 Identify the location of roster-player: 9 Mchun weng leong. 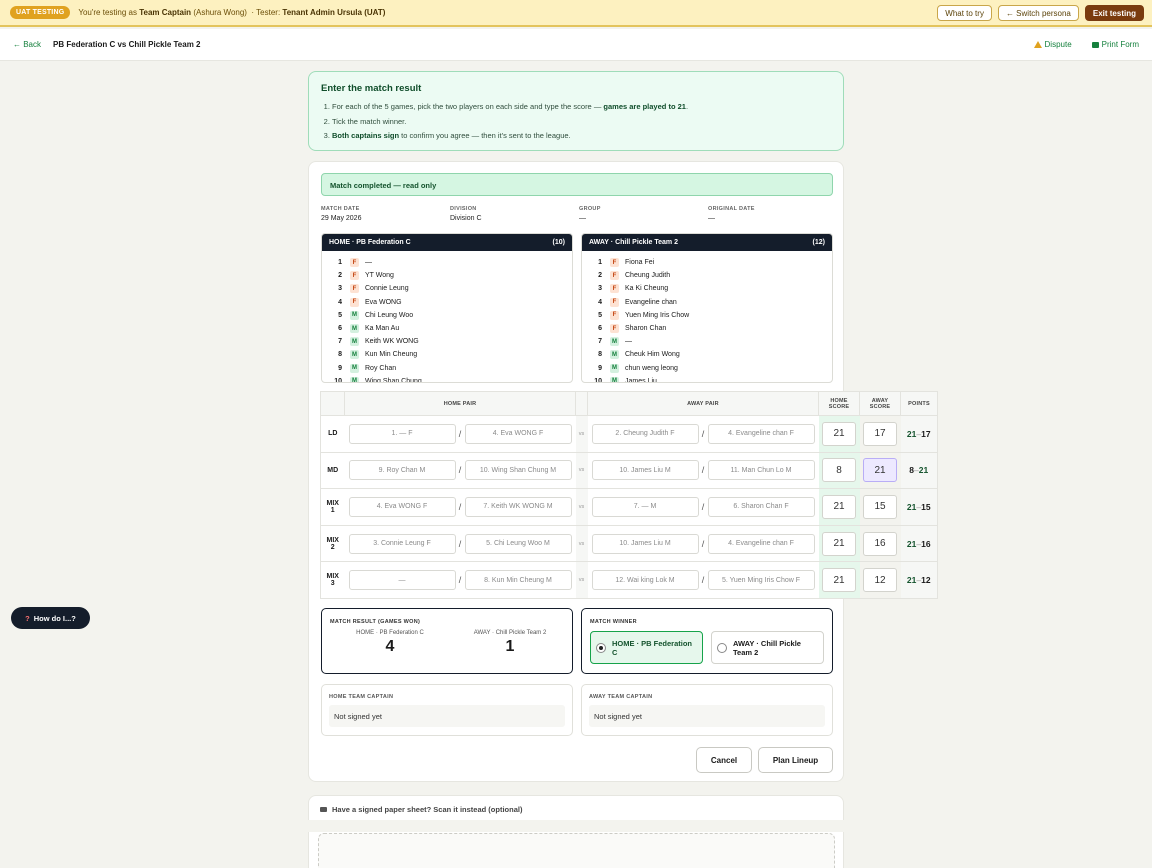
(638, 368).